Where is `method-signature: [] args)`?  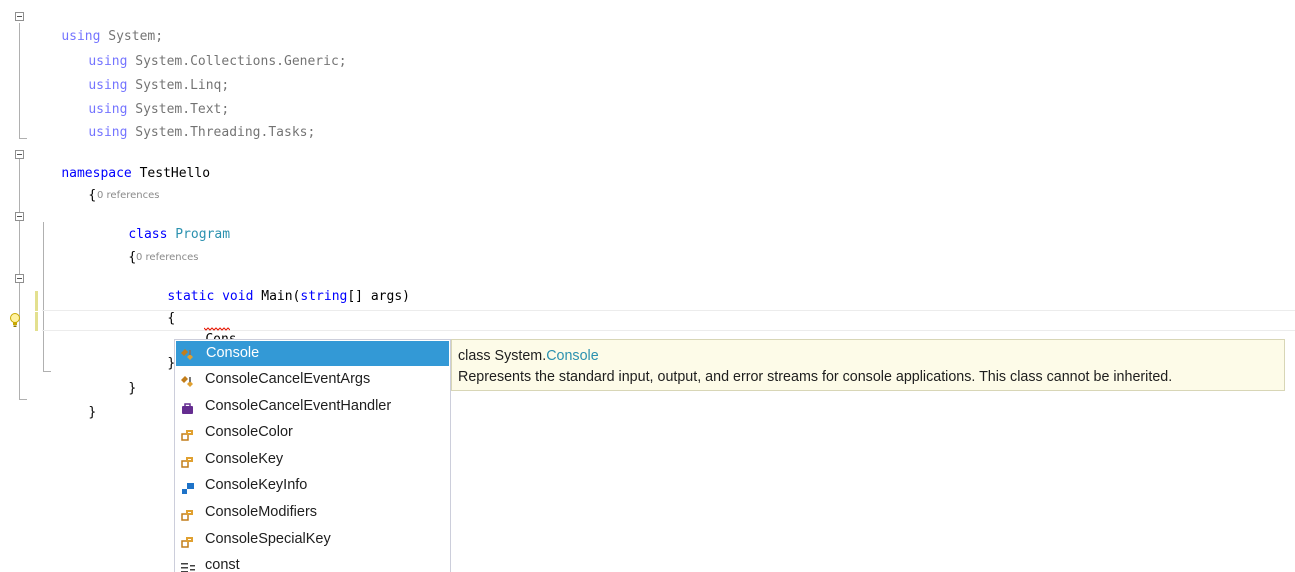
method-signature: [] args) is located at coordinates (378, 296).